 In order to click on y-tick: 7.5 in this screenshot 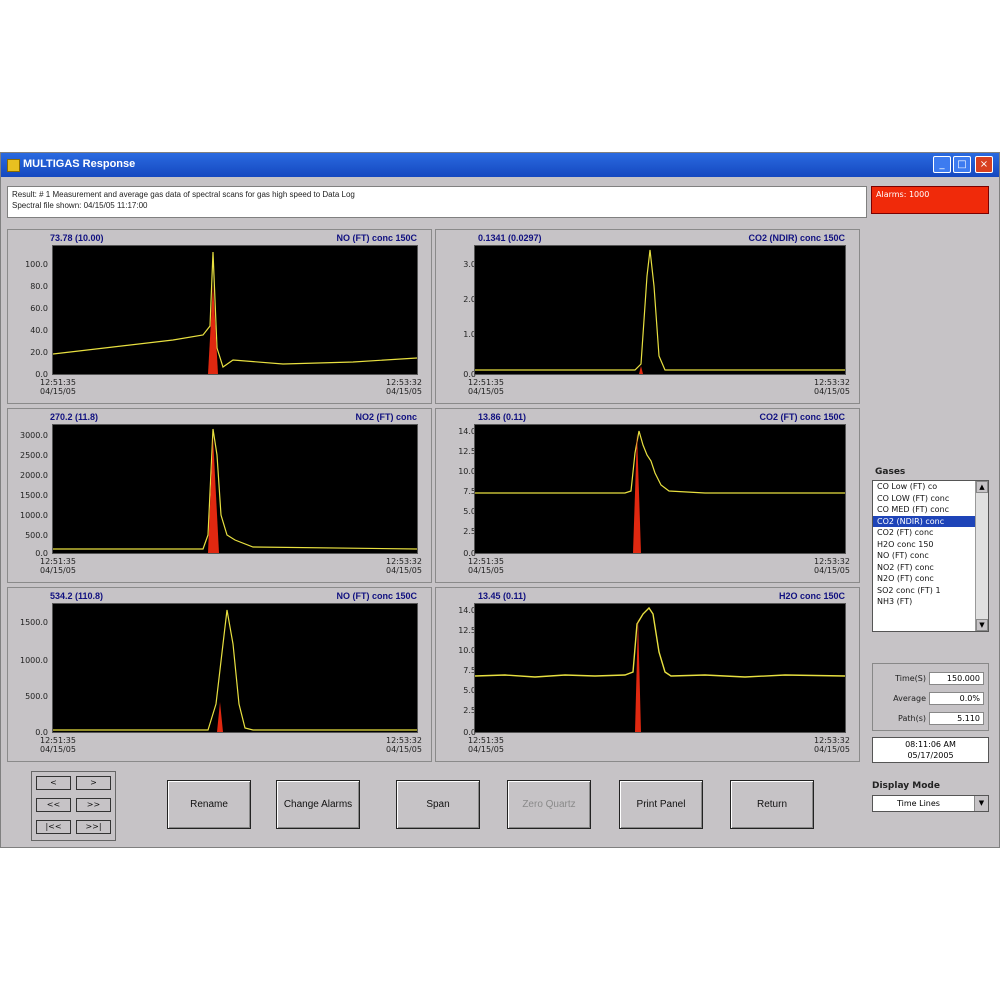, I will do `click(469, 670)`.